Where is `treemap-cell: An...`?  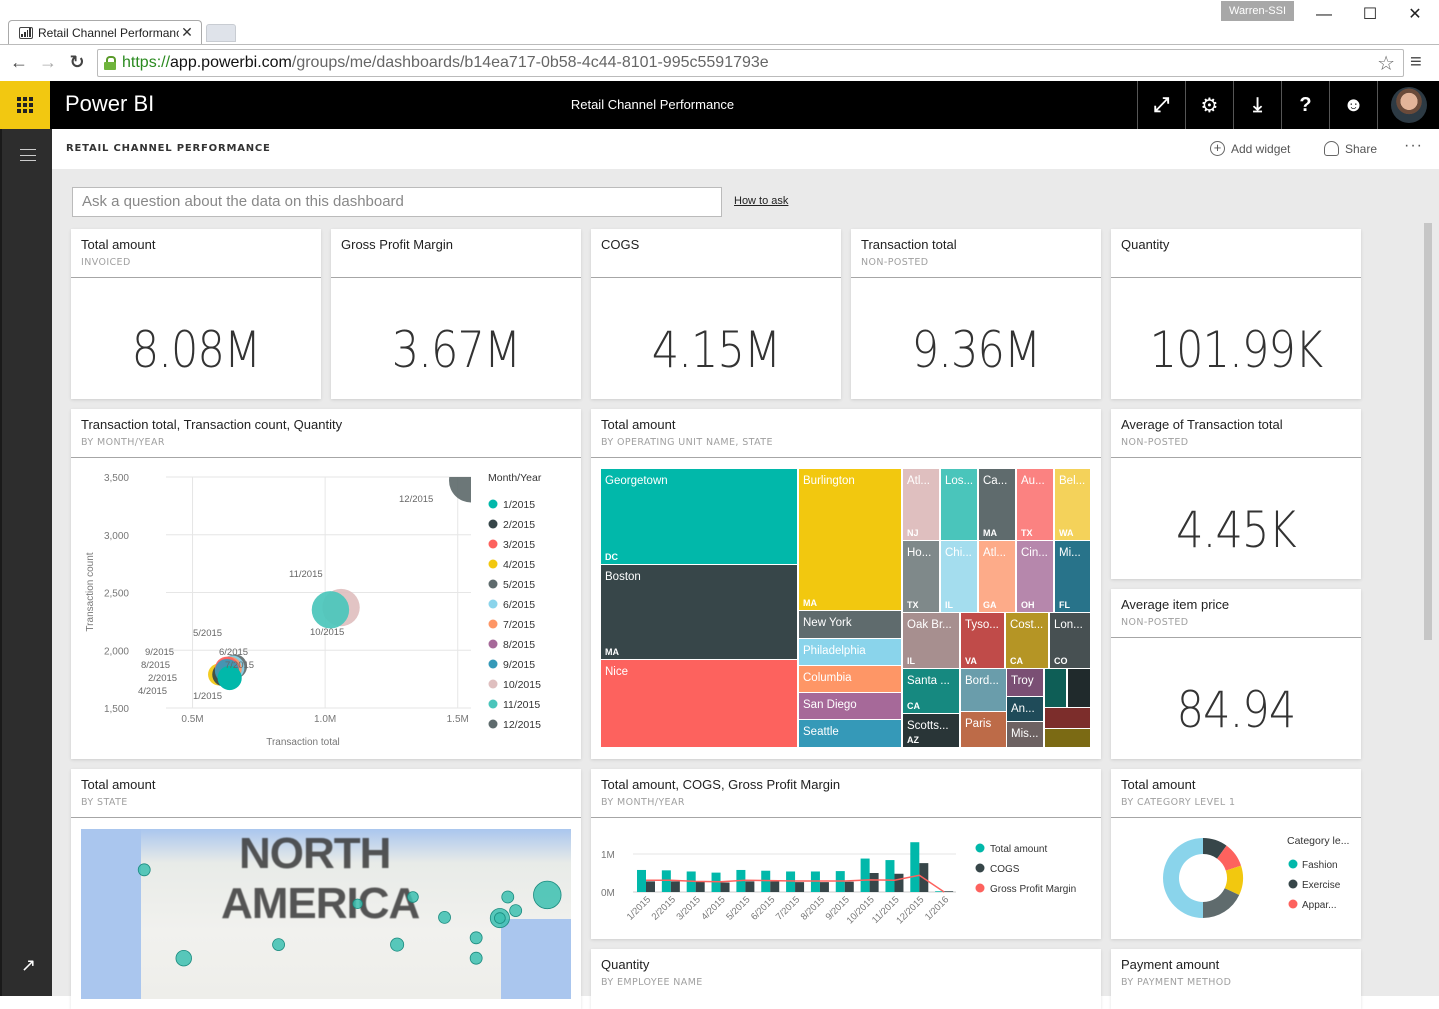
treemap-cell: An... is located at coordinates (1025, 709).